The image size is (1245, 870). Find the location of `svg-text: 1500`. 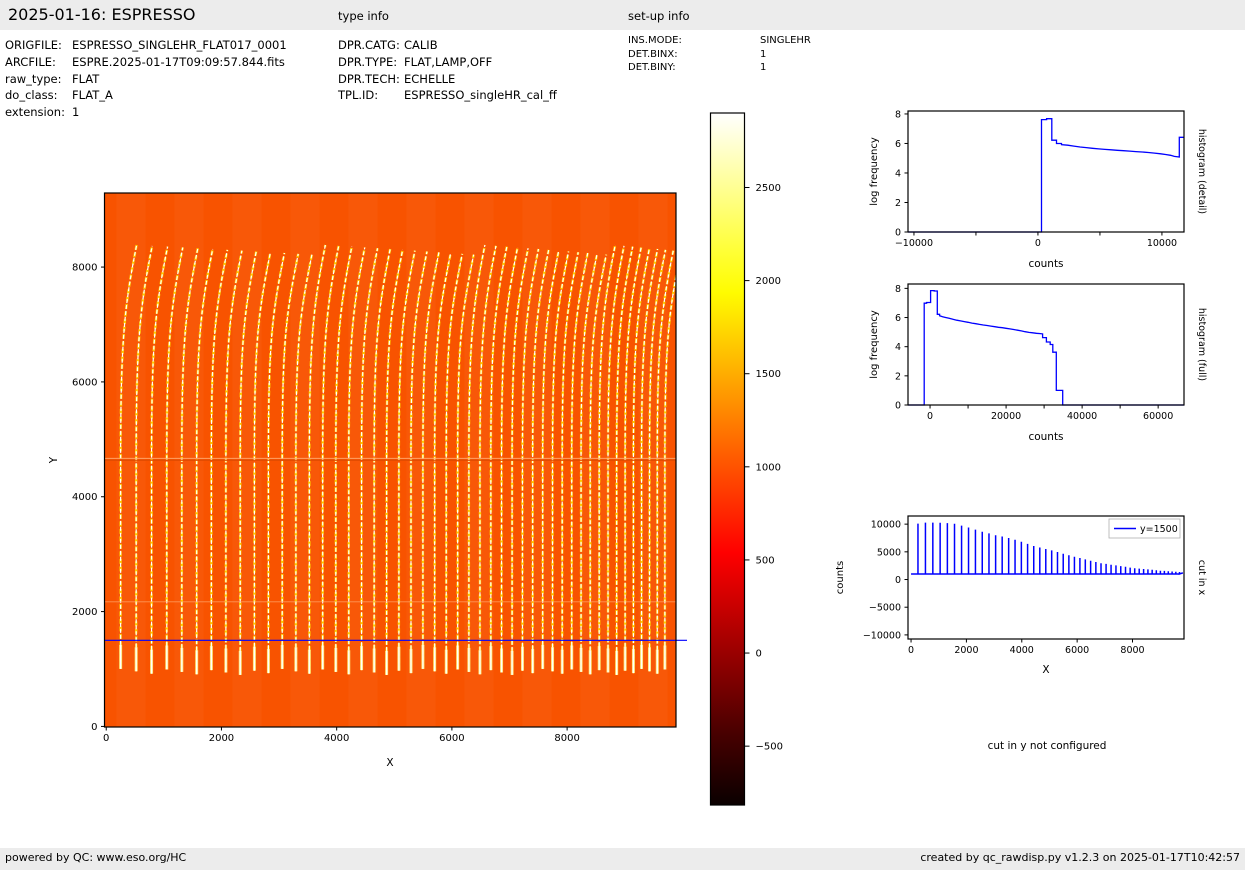

svg-text: 1500 is located at coordinates (768, 374).